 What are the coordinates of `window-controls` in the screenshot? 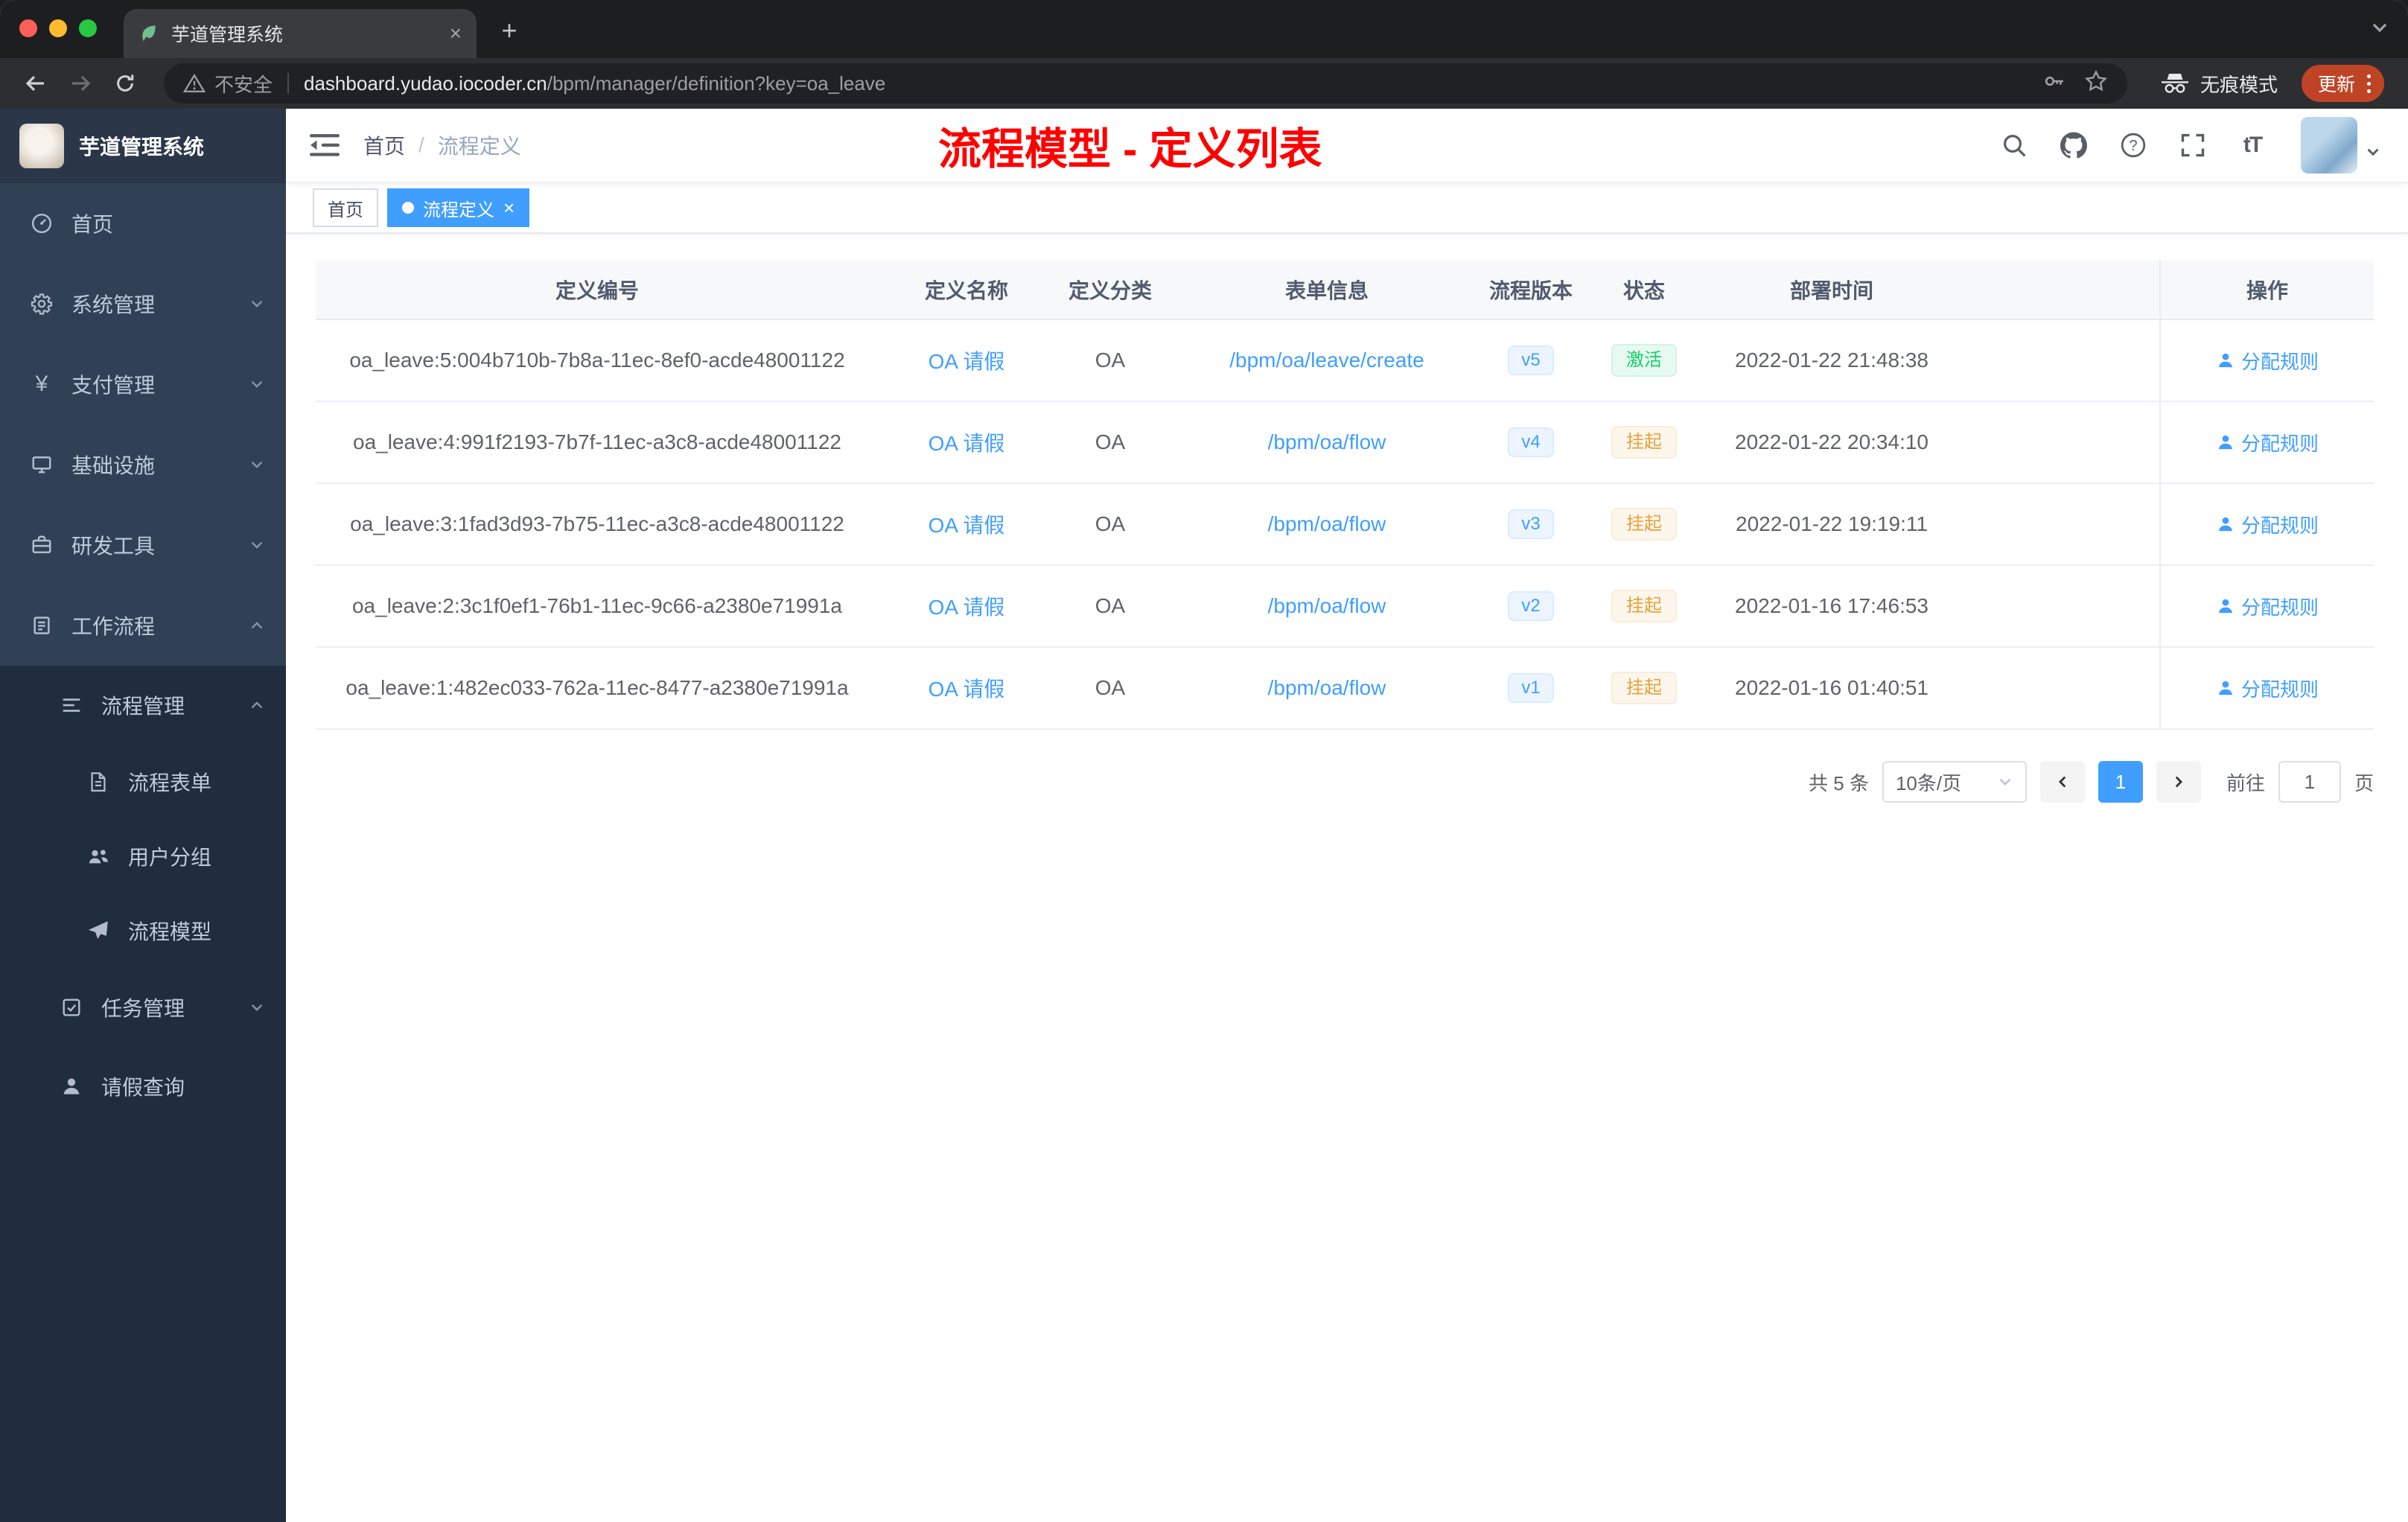 It's located at (58, 28).